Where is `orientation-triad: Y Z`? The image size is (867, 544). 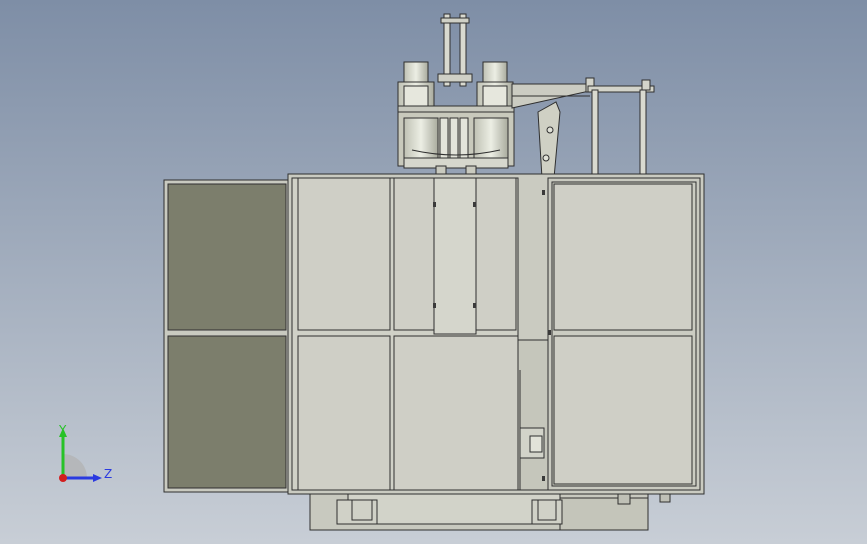 orientation-triad: Y Z is located at coordinates (84, 458).